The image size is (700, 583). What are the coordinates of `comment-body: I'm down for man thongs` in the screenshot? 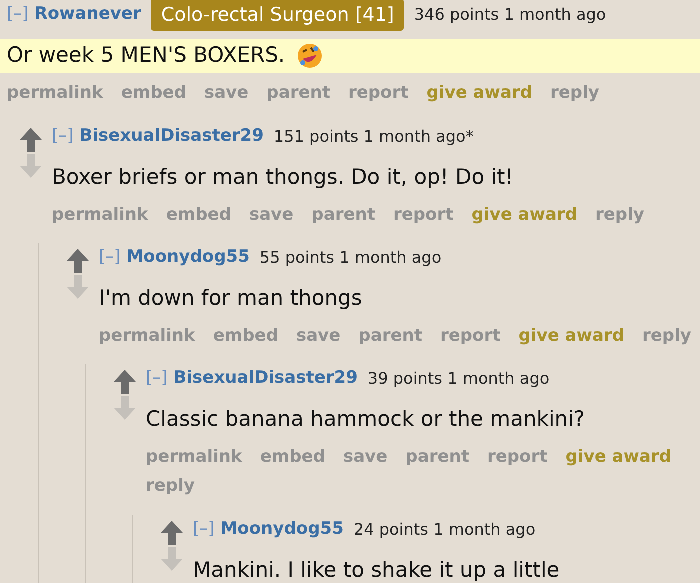 It's located at (231, 298).